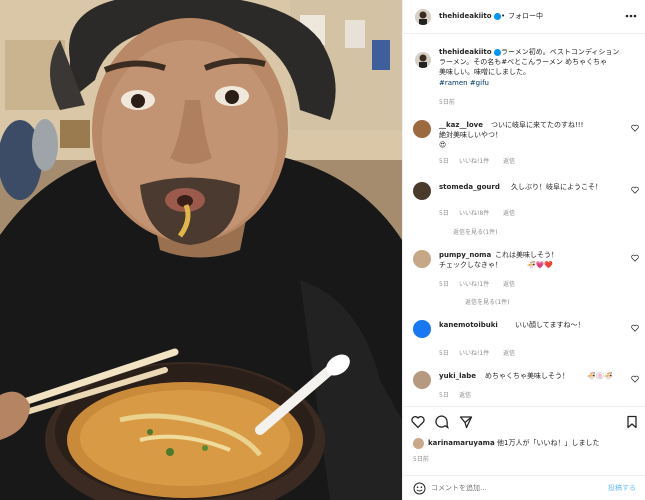  What do you see at coordinates (465, 255) in the screenshot?
I see `comment-username: pumpy_noma` at bounding box center [465, 255].